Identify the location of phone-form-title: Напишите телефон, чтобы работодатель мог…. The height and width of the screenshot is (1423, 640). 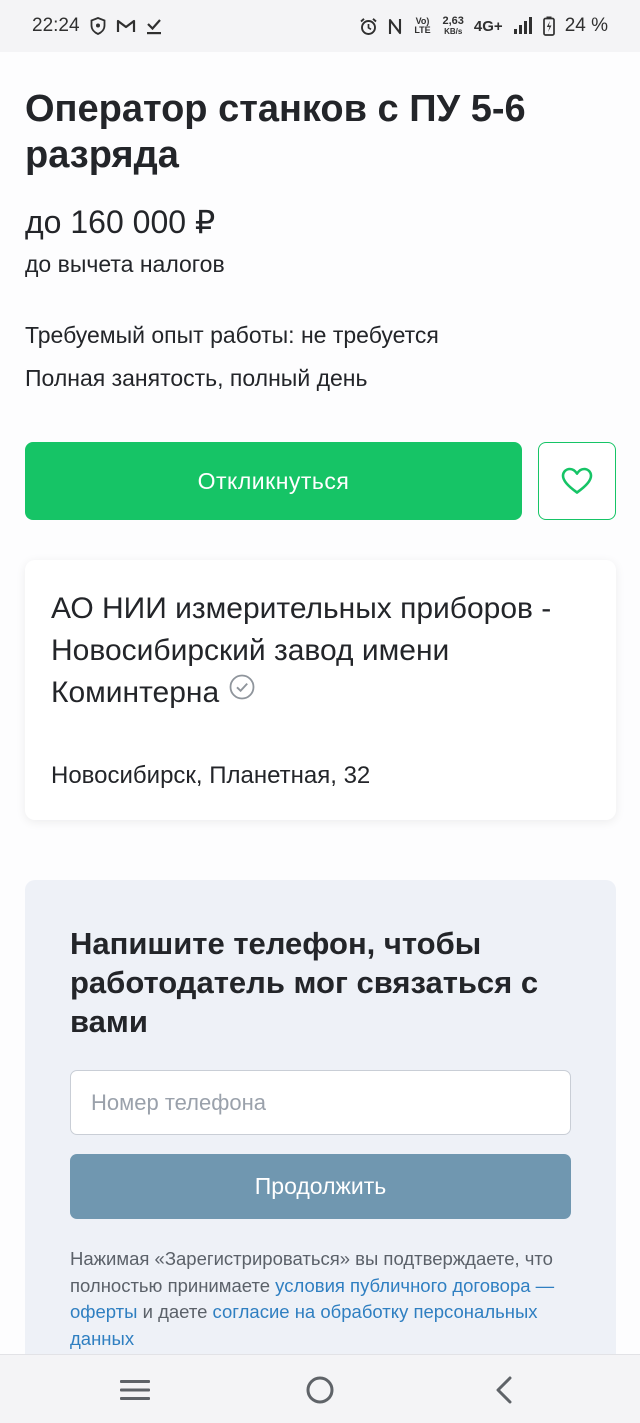
(304, 982).